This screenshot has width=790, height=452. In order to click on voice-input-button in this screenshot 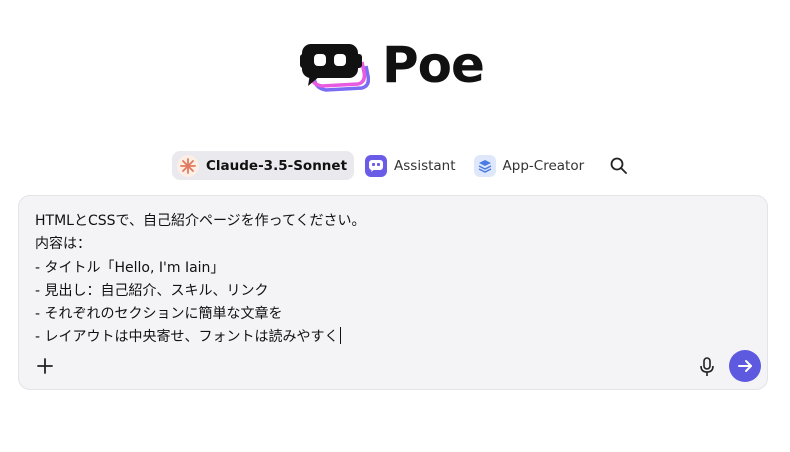, I will do `click(707, 367)`.